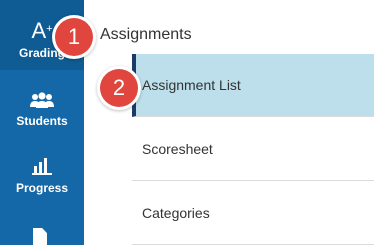  What do you see at coordinates (40, 236) in the screenshot?
I see `document-icon` at bounding box center [40, 236].